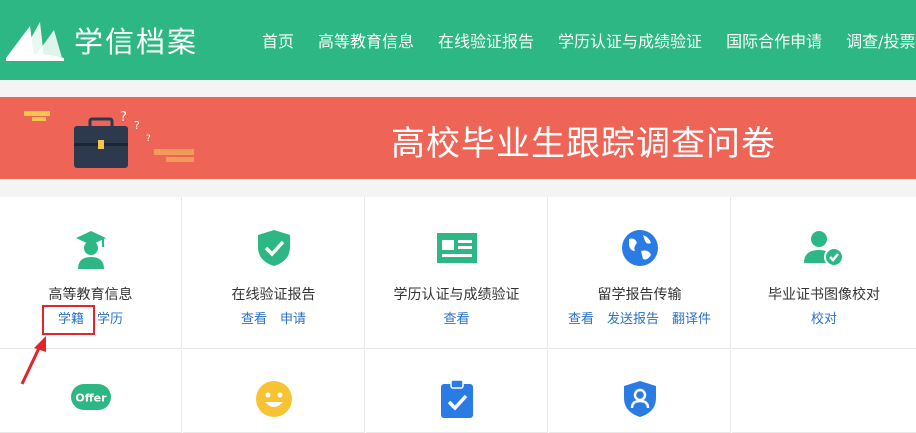 Image resolution: width=916 pixels, height=433 pixels. Describe the element at coordinates (486, 40) in the screenshot. I see `nav-online-verification: 在线验证报告` at that location.